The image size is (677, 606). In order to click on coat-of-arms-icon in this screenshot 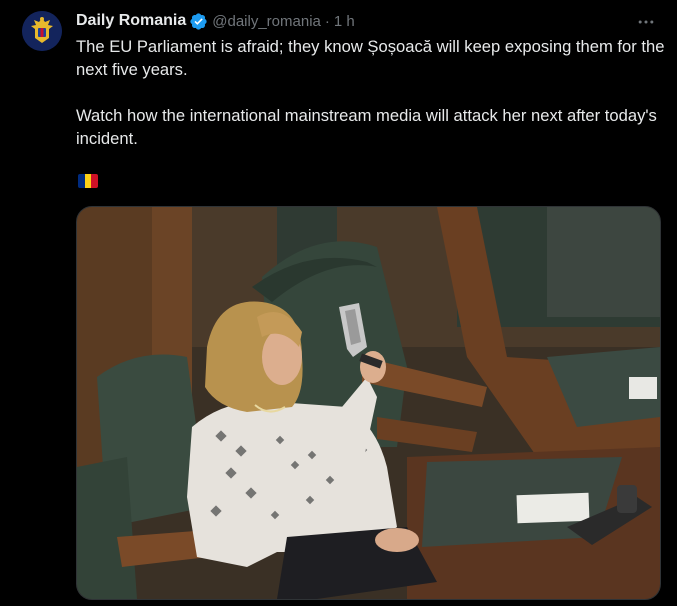, I will do `click(42, 31)`.